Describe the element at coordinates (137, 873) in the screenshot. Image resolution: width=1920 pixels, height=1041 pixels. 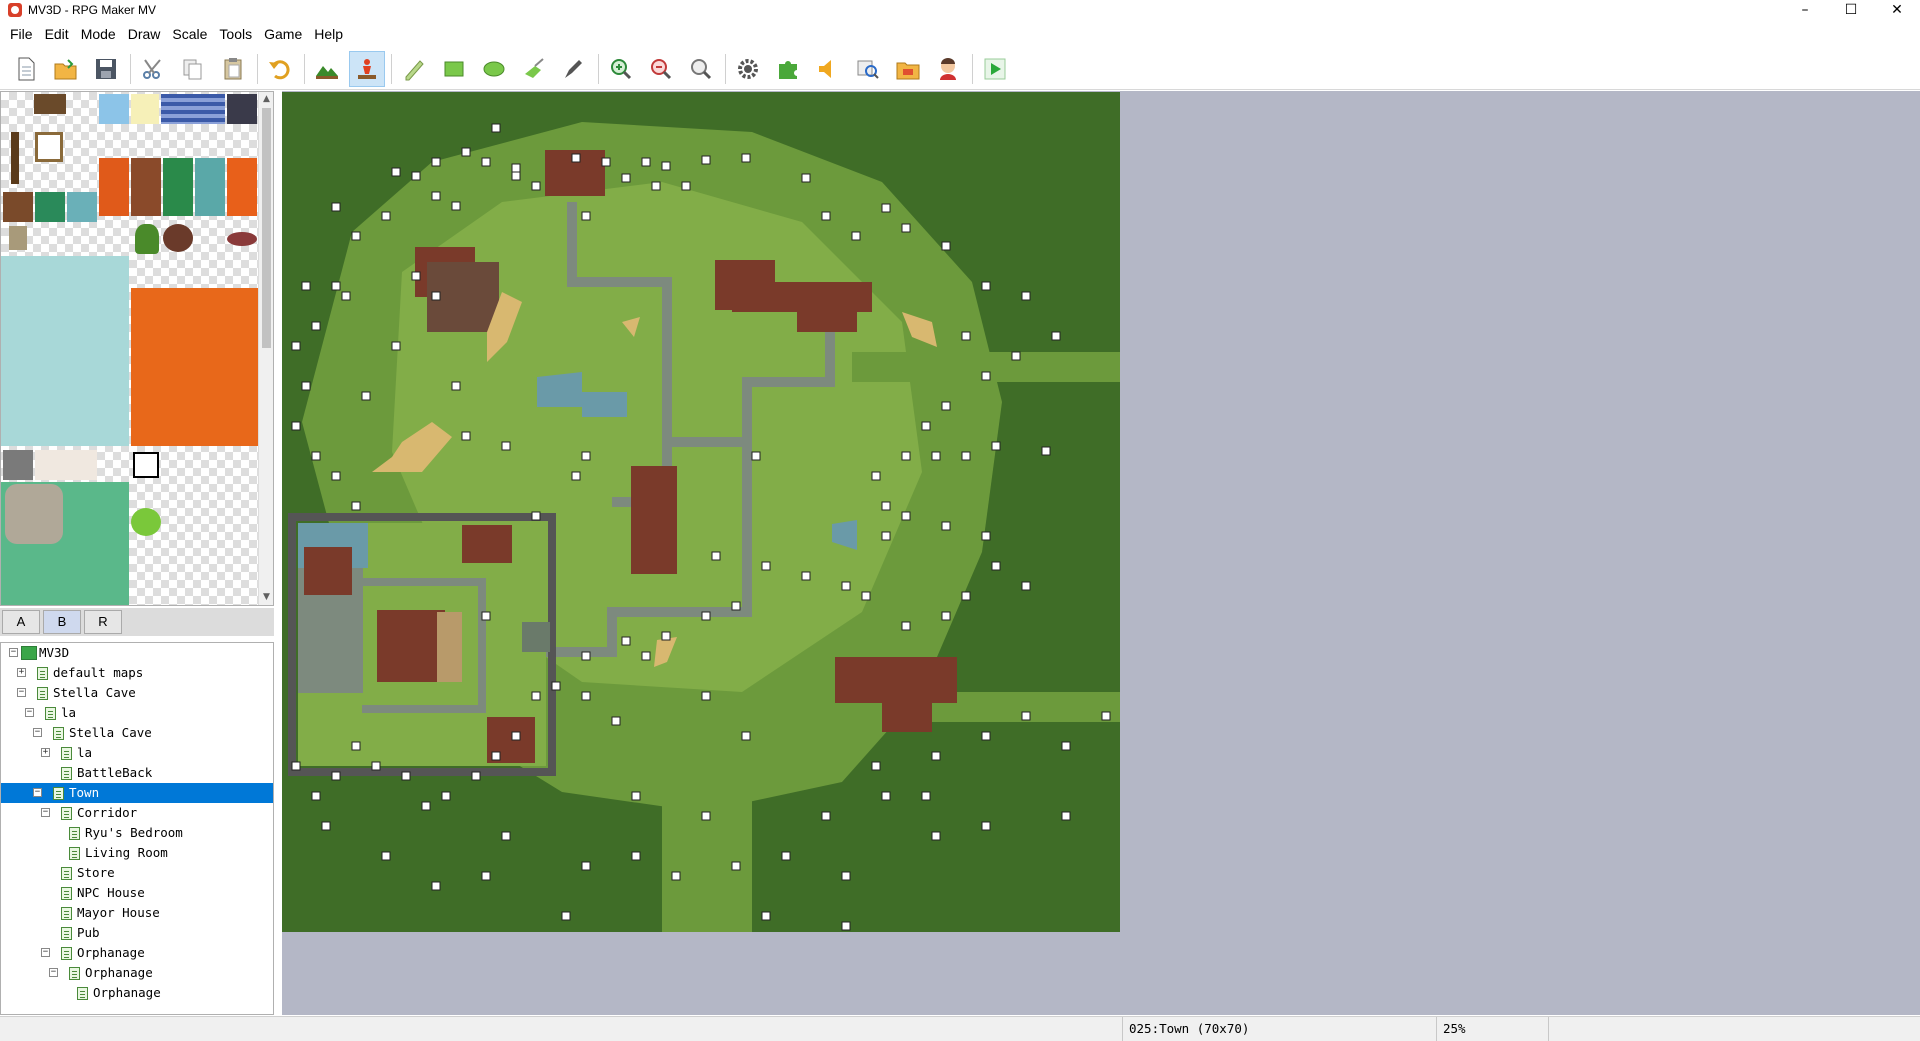
I see `map-tree-item: Store` at that location.